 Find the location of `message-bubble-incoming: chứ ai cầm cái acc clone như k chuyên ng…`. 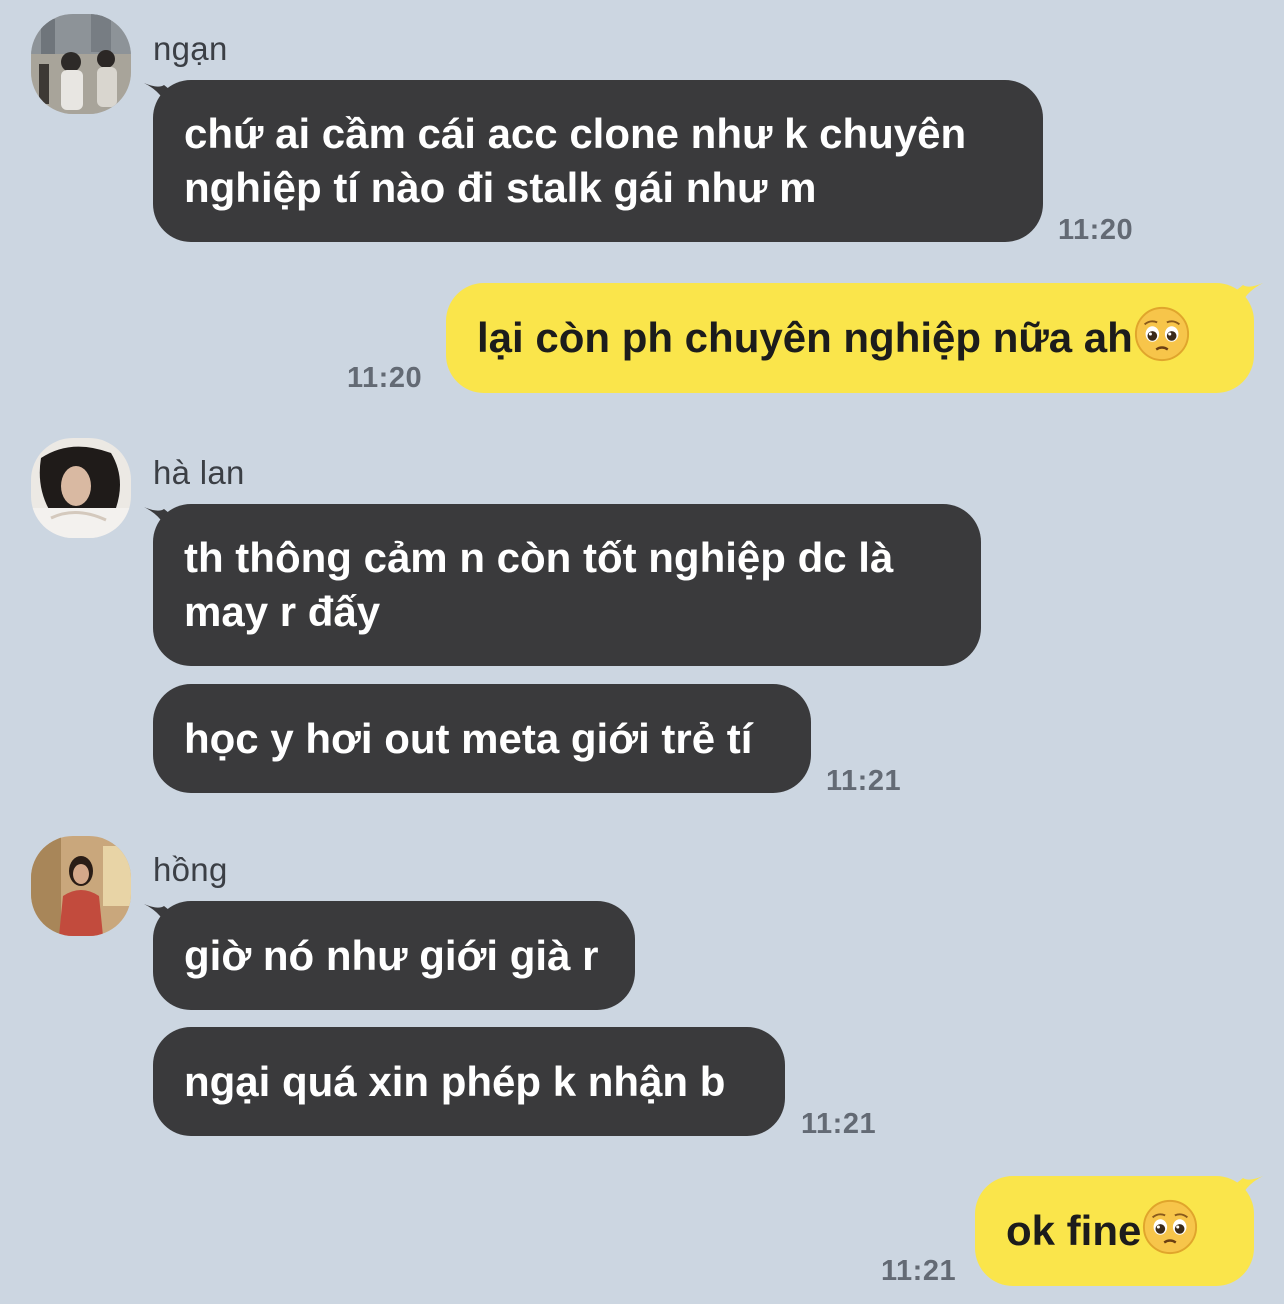

message-bubble-incoming: chứ ai cầm cái acc clone như k chuyên ng… is located at coordinates (598, 161).